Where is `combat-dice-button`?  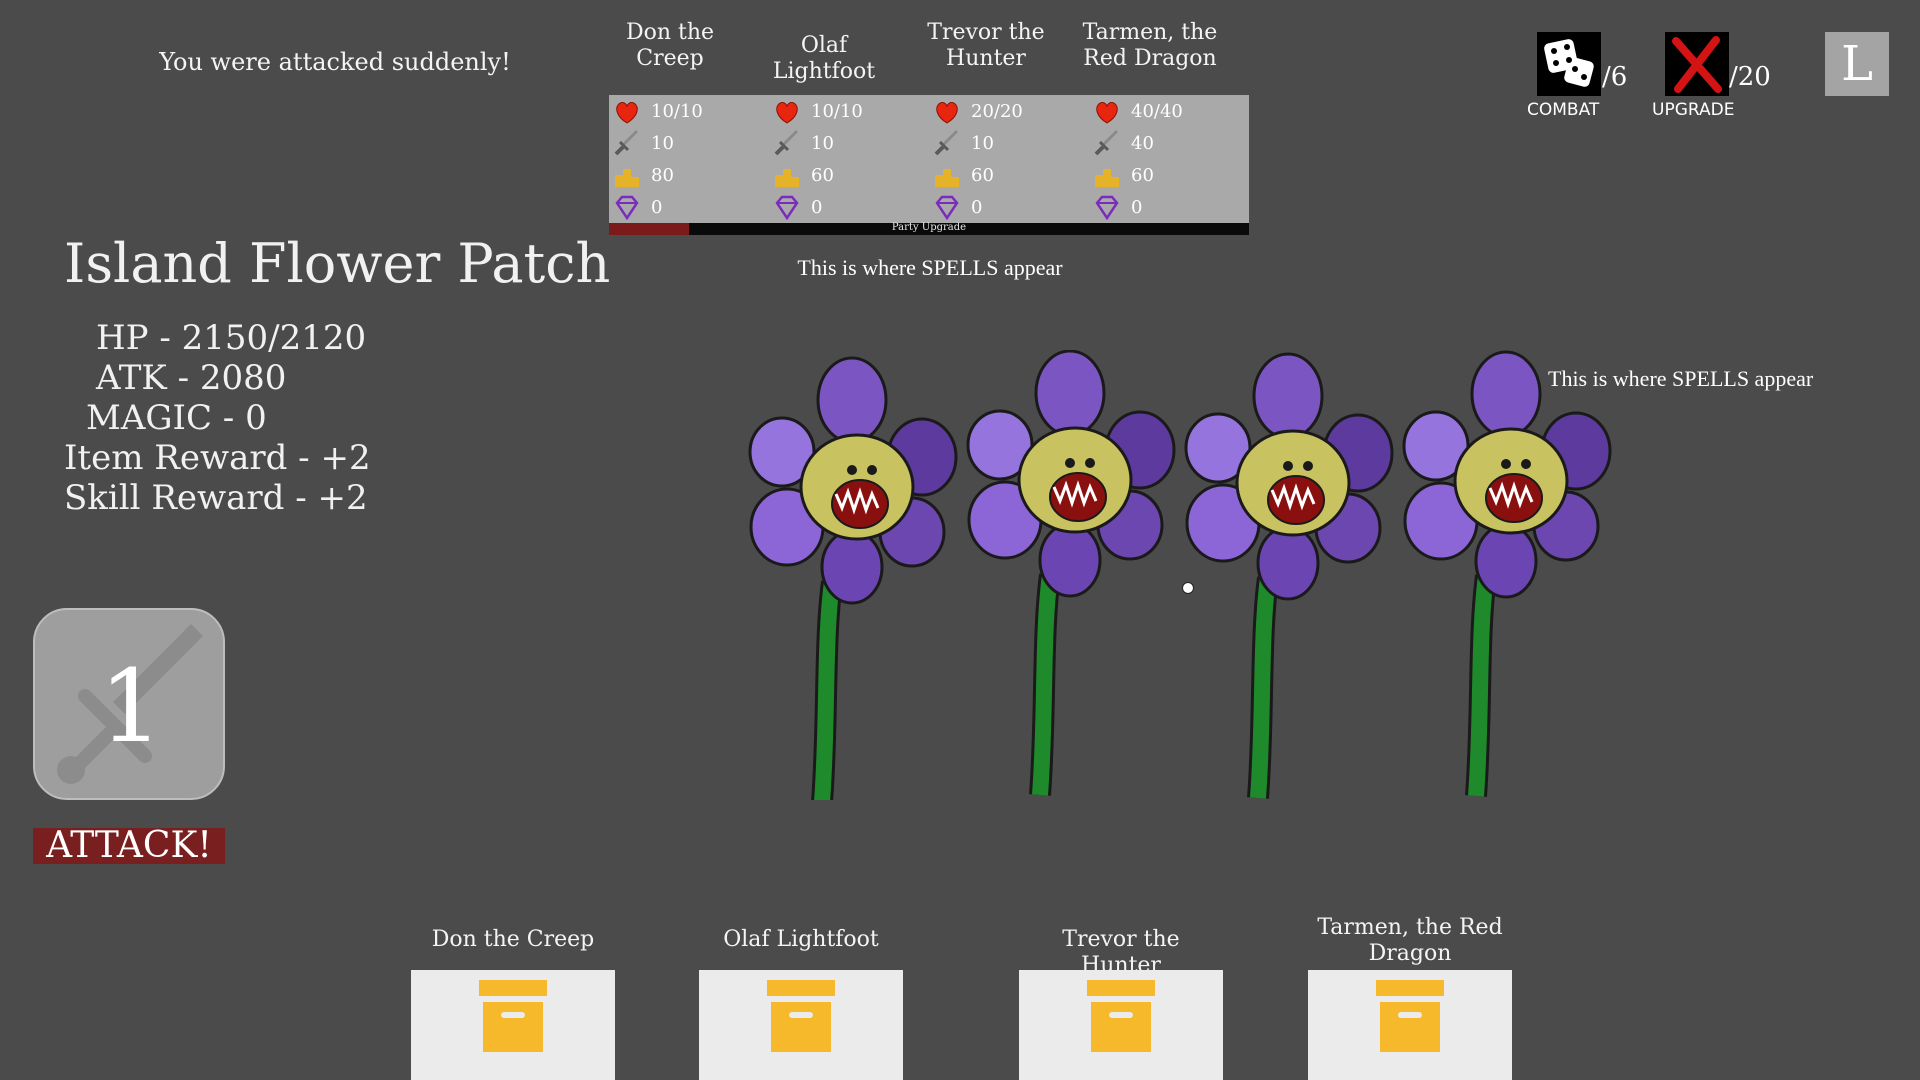 combat-dice-button is located at coordinates (1569, 64).